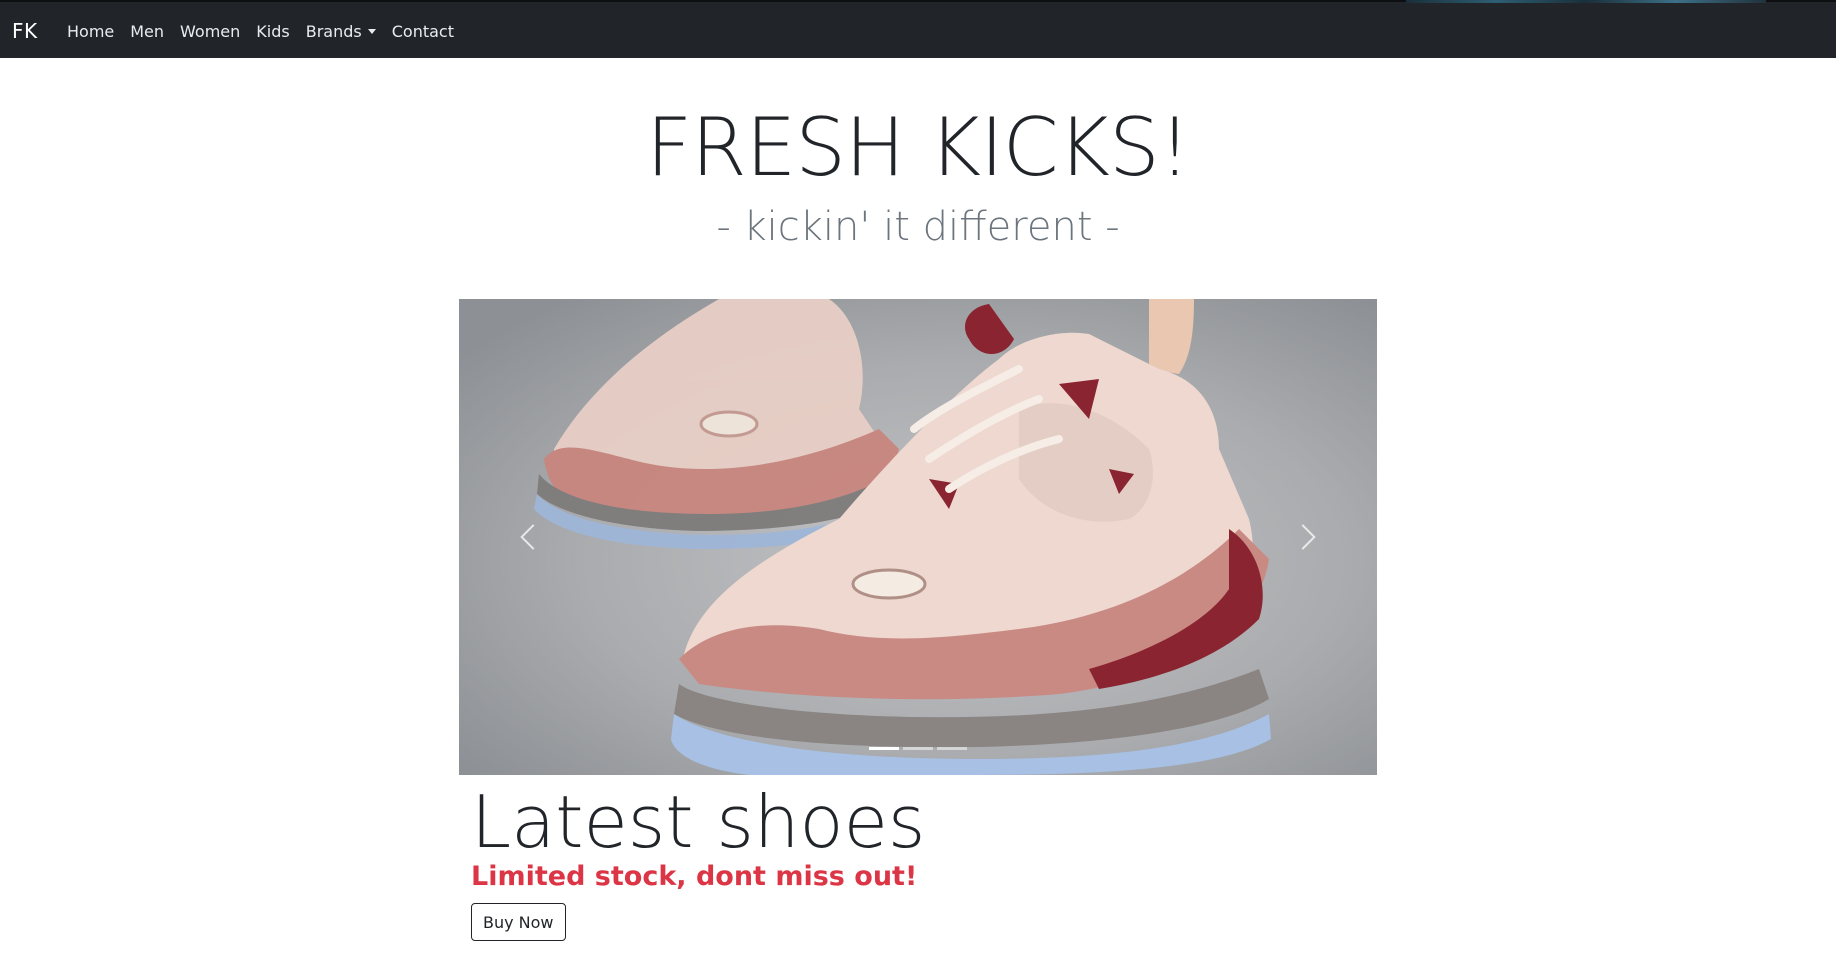 This screenshot has width=1836, height=969. What do you see at coordinates (918, 227) in the screenshot?
I see `hero-subtitle: - kickin' it different -` at bounding box center [918, 227].